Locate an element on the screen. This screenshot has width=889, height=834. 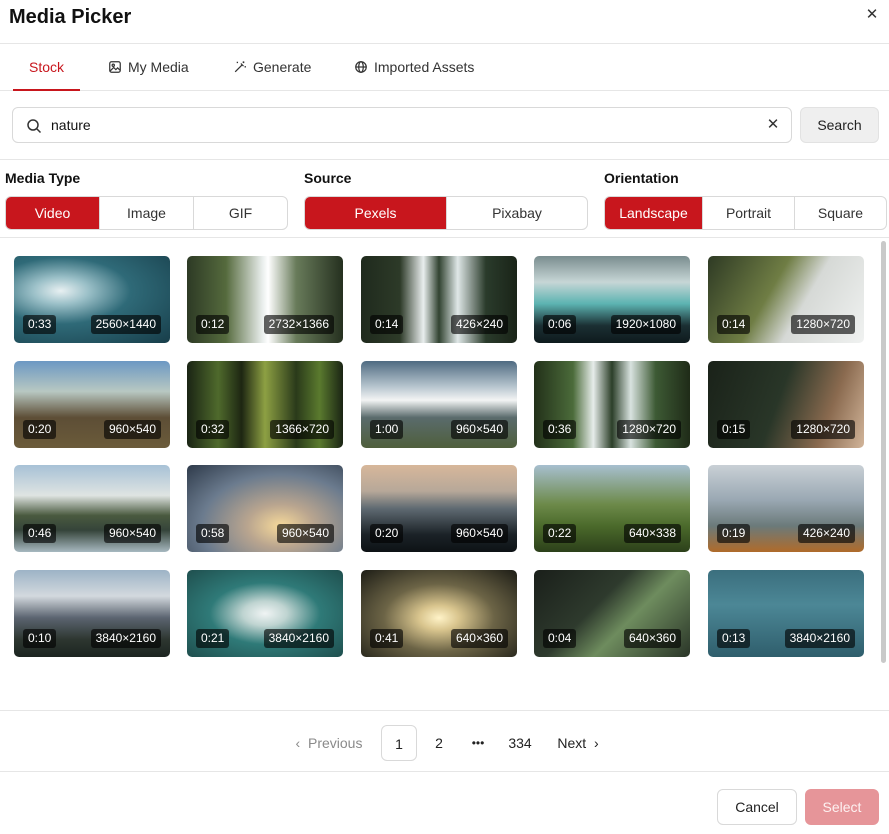
orientation-landscape: Landscape is located at coordinates (654, 213).